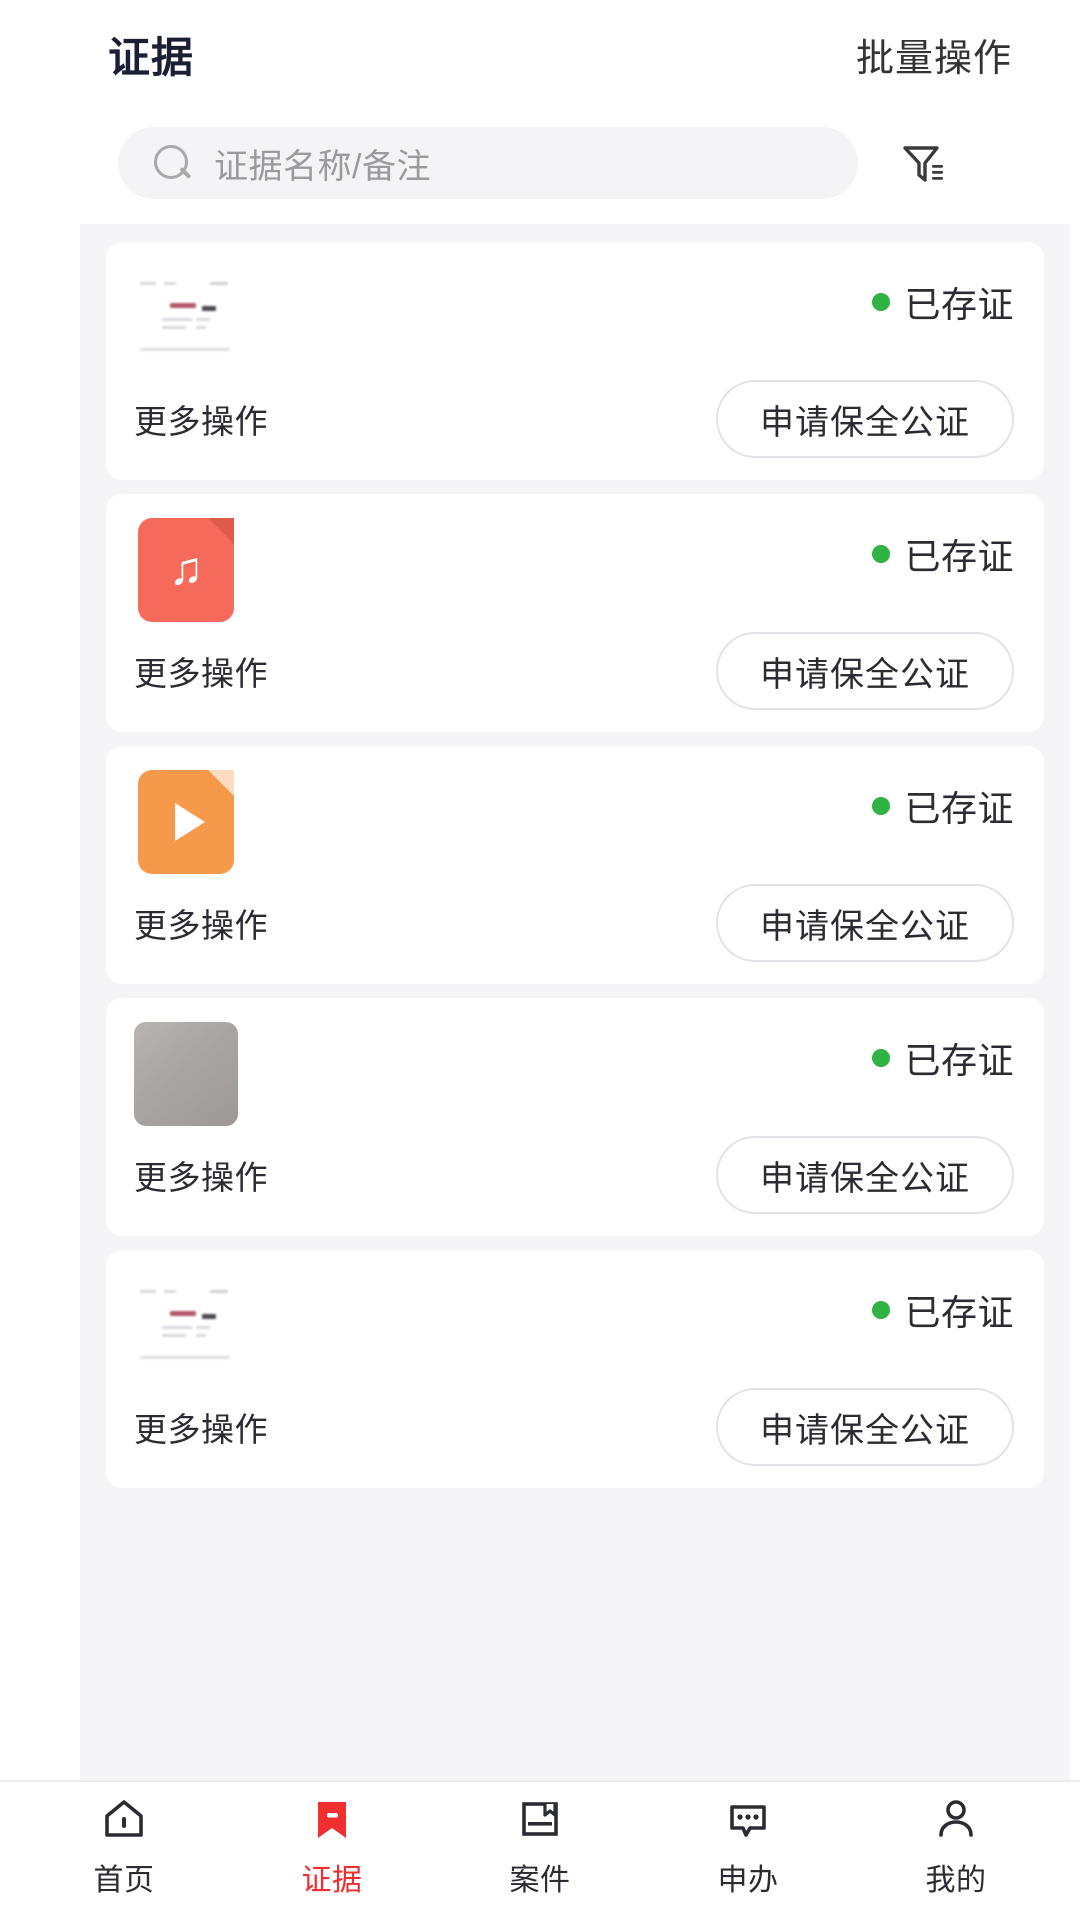 Image resolution: width=1080 pixels, height=1920 pixels. I want to click on search-row: 证据名称/备注, so click(540, 163).